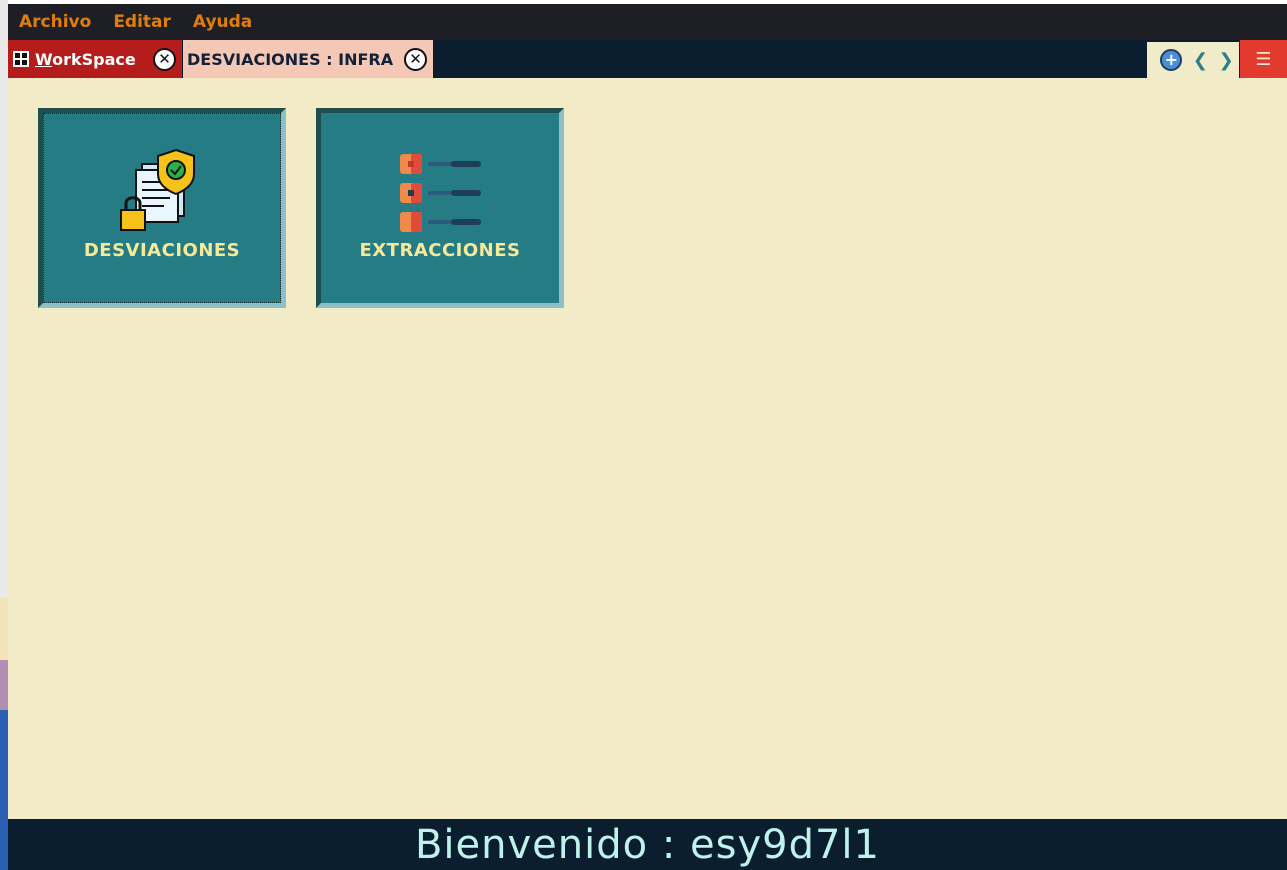  I want to click on footer-bar: Bienvenido : esy9d7l1, so click(647, 844).